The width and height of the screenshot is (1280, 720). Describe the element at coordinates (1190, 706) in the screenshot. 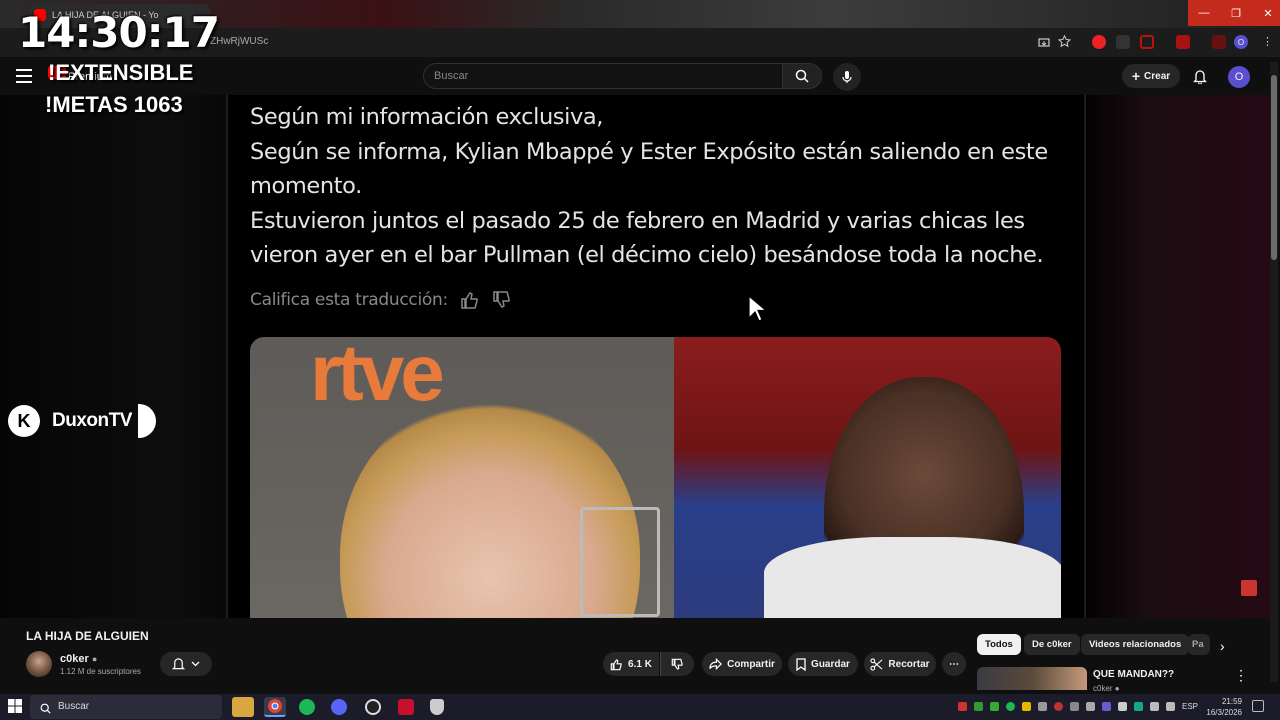

I see `language-indicator: ESP` at that location.